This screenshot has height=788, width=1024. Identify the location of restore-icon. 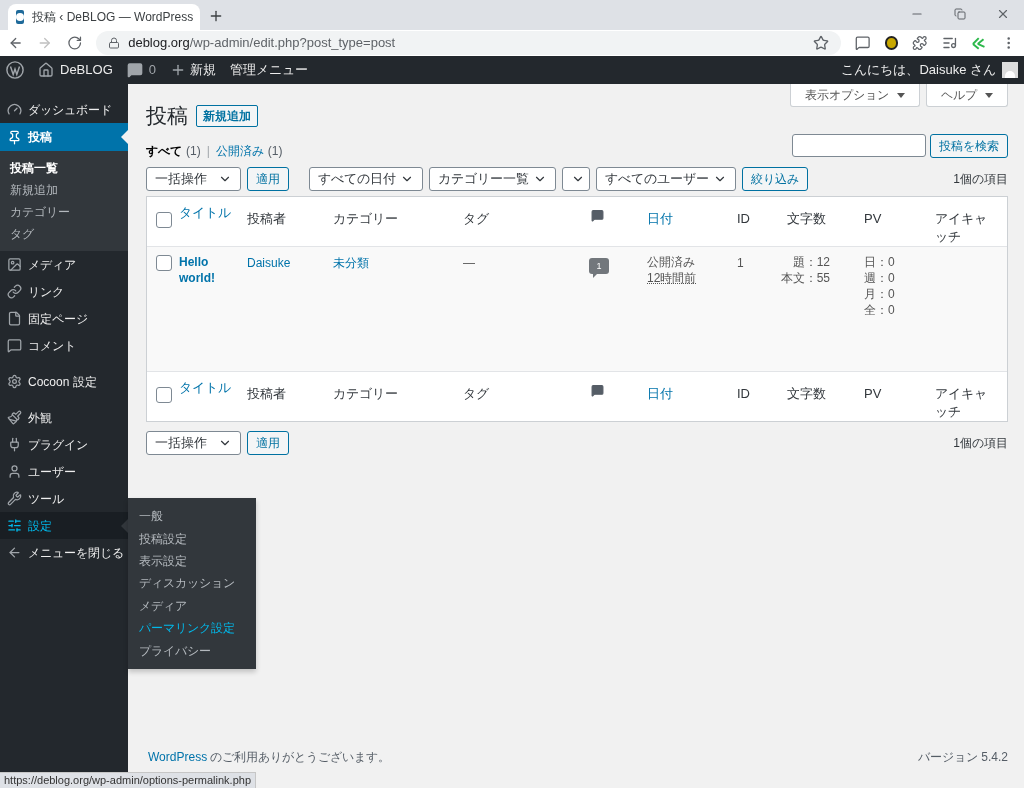
(960, 14).